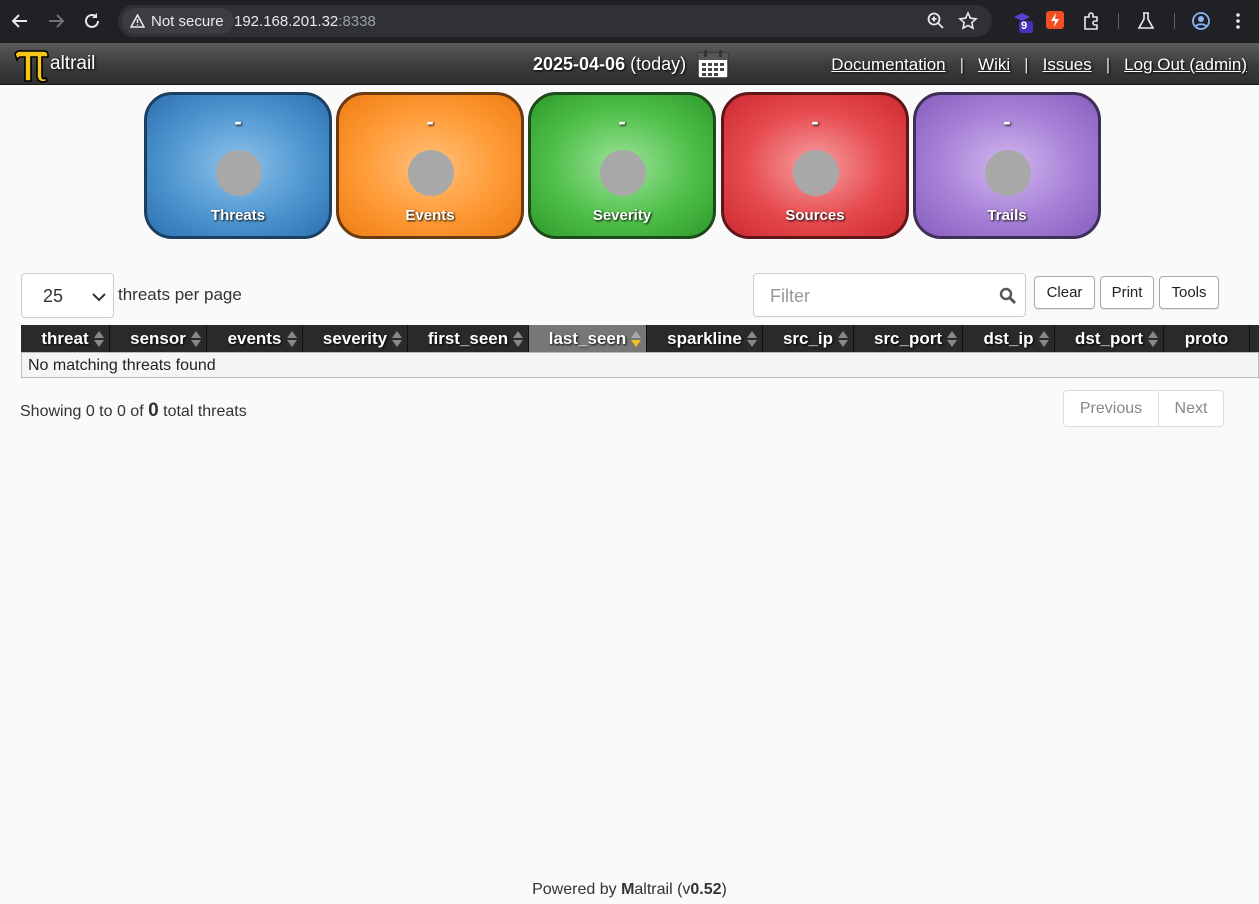 The image size is (1259, 904). What do you see at coordinates (72, 64) in the screenshot?
I see `logo-text: altrail` at bounding box center [72, 64].